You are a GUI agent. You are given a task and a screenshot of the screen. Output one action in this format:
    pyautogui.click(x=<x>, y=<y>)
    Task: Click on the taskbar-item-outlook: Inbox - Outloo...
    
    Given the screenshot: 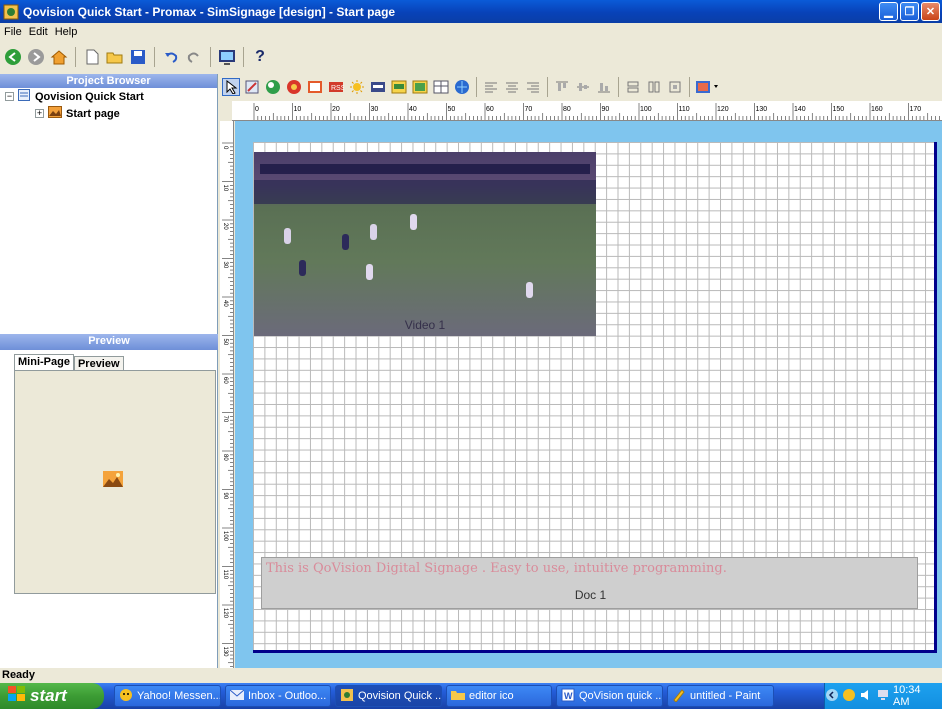 What is the action you would take?
    pyautogui.click(x=278, y=696)
    